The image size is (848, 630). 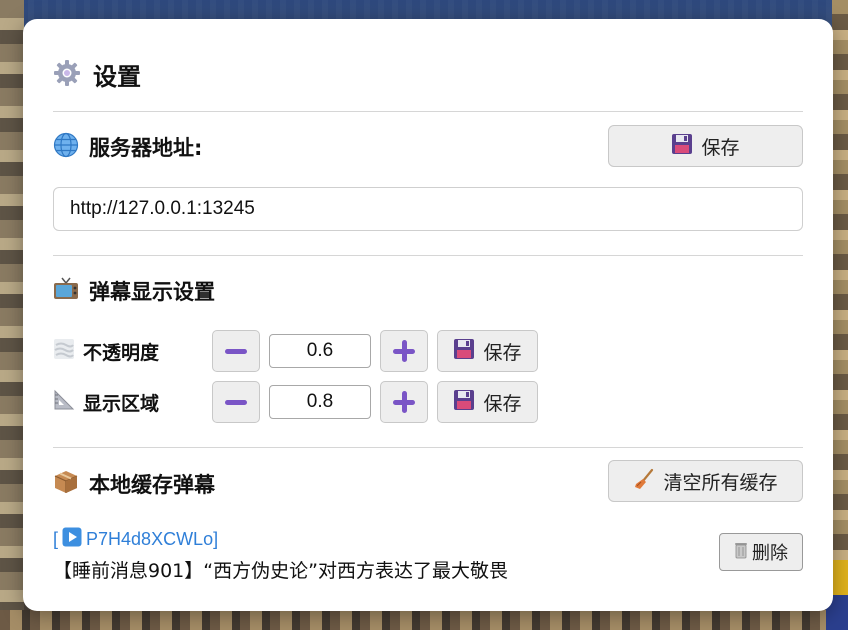 What do you see at coordinates (428, 209) in the screenshot?
I see `server-url-input: http://127.0.0.1:13245` at bounding box center [428, 209].